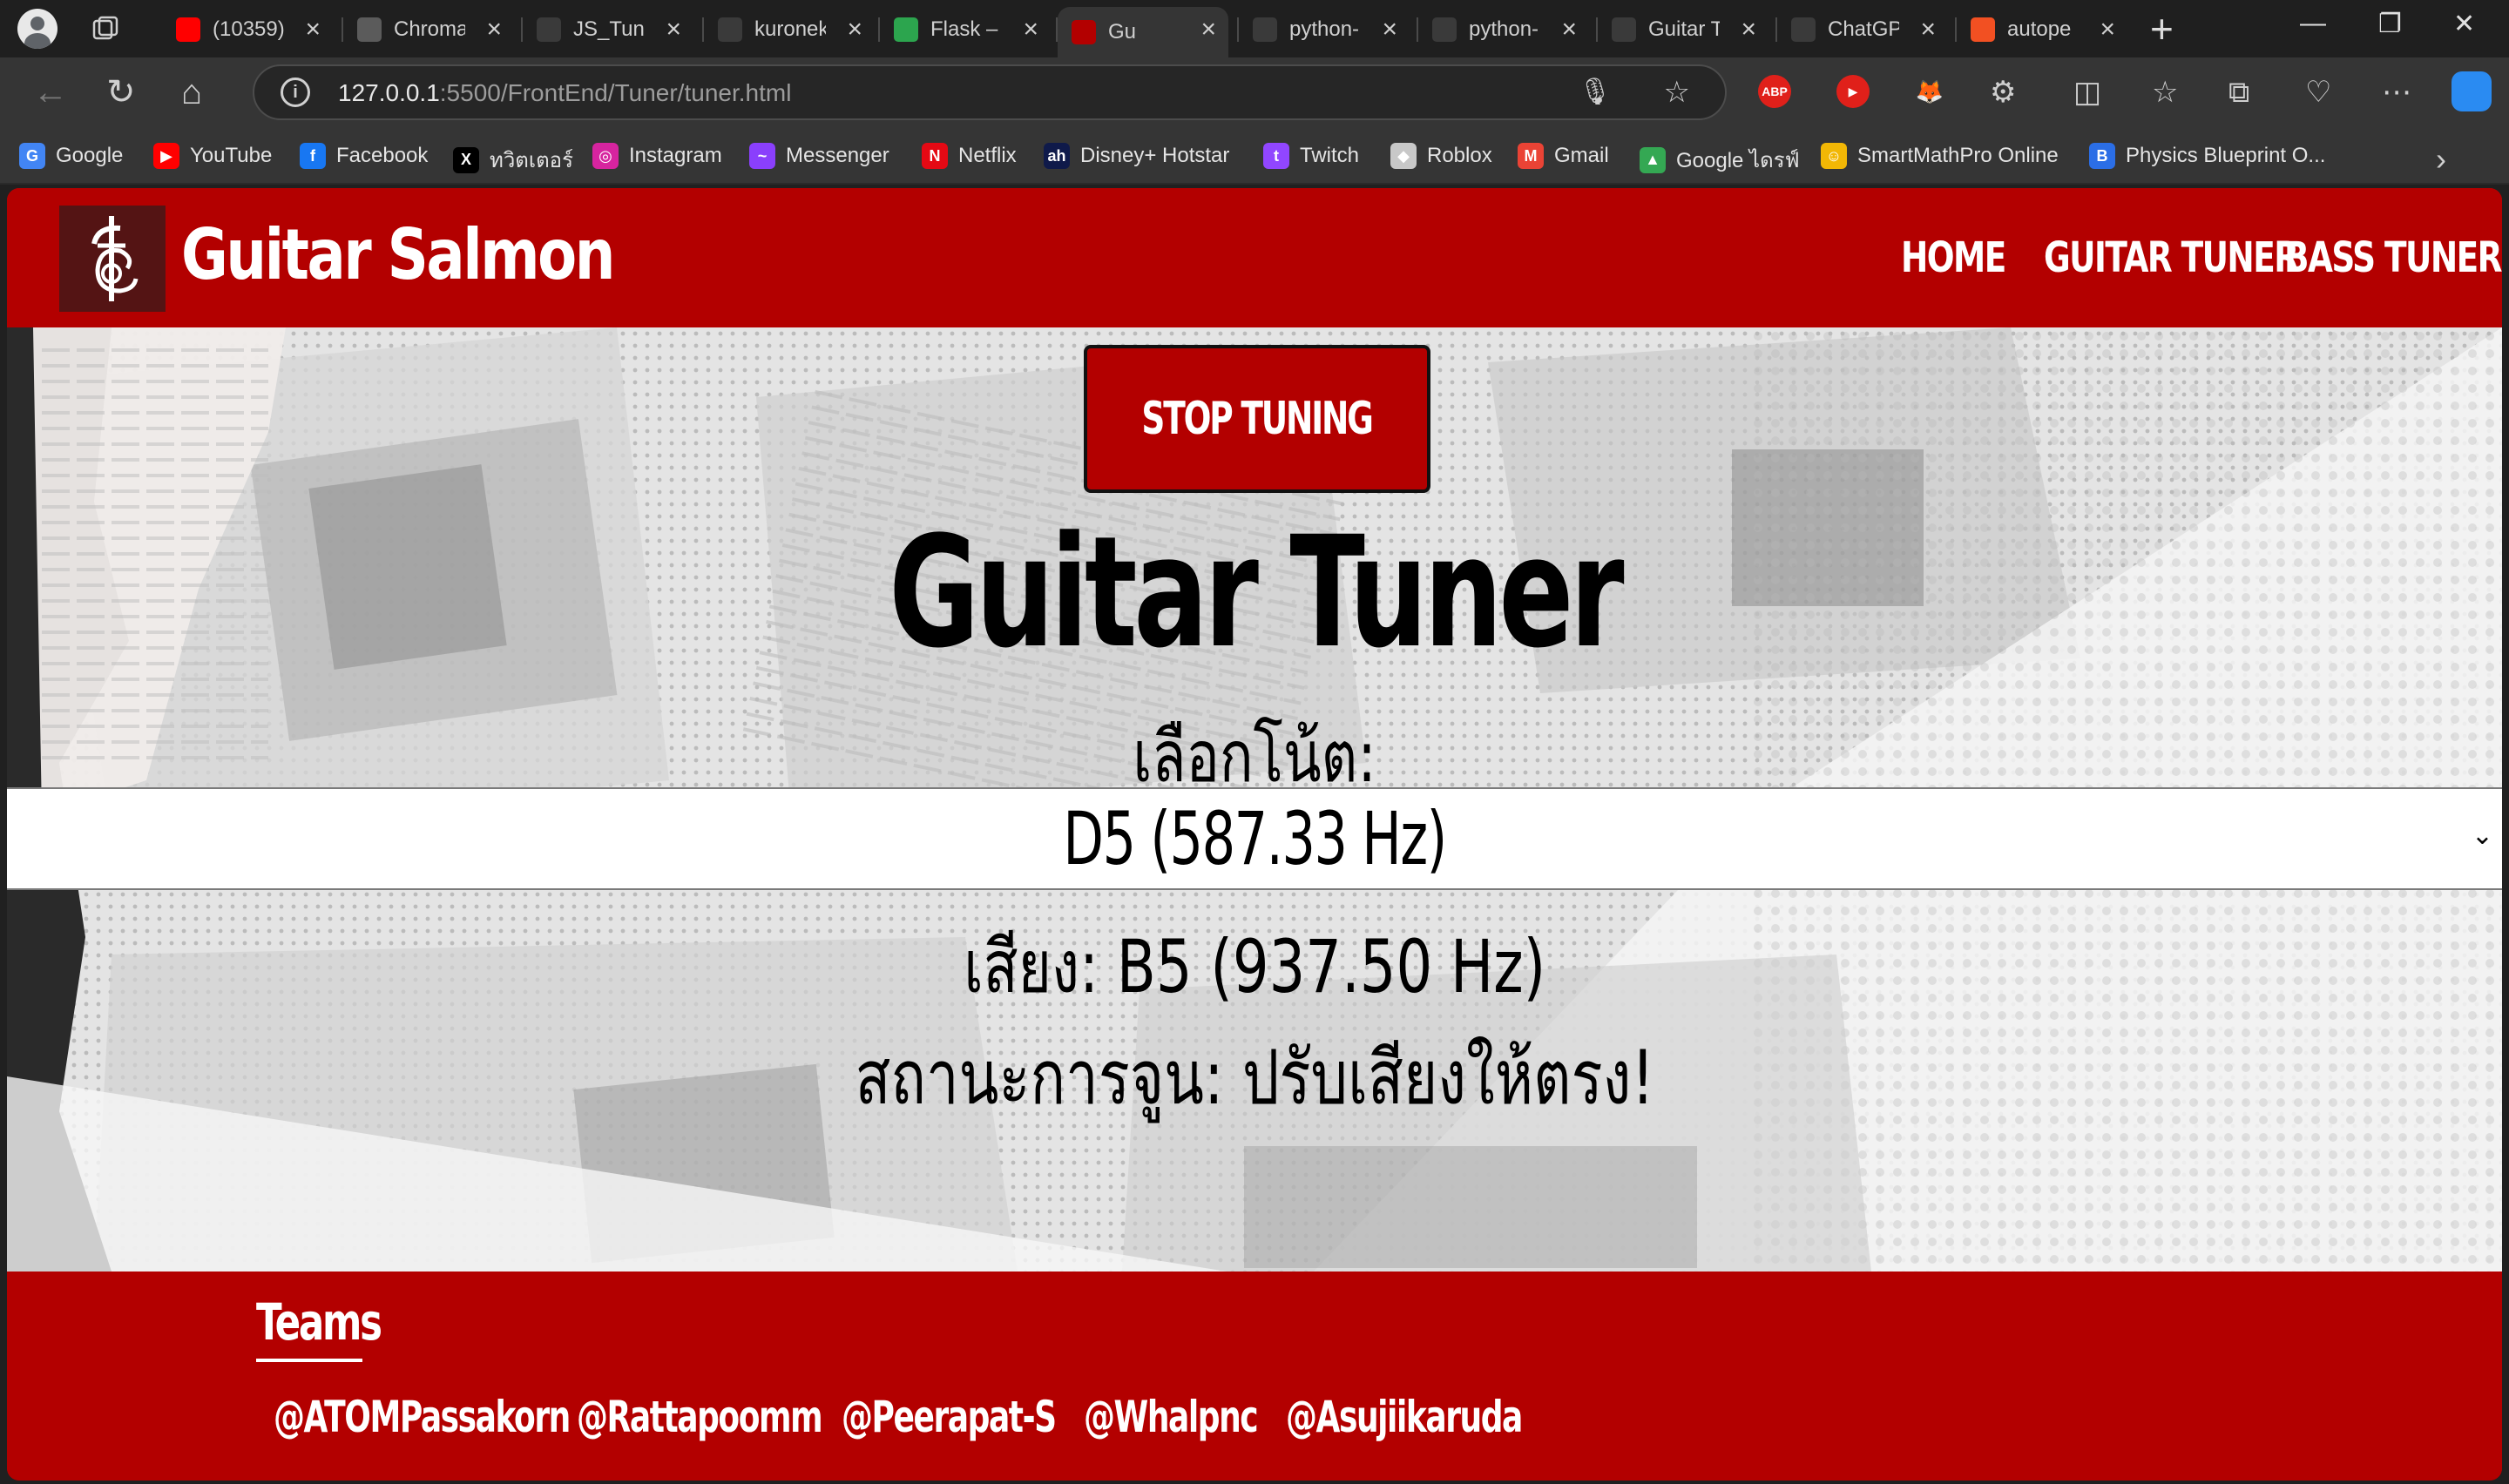  I want to click on tab-title: Chroma, so click(429, 29).